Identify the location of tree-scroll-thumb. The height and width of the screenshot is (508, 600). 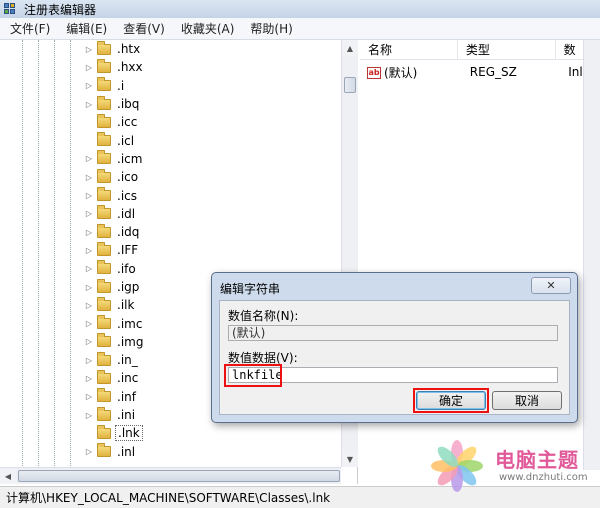
(350, 85).